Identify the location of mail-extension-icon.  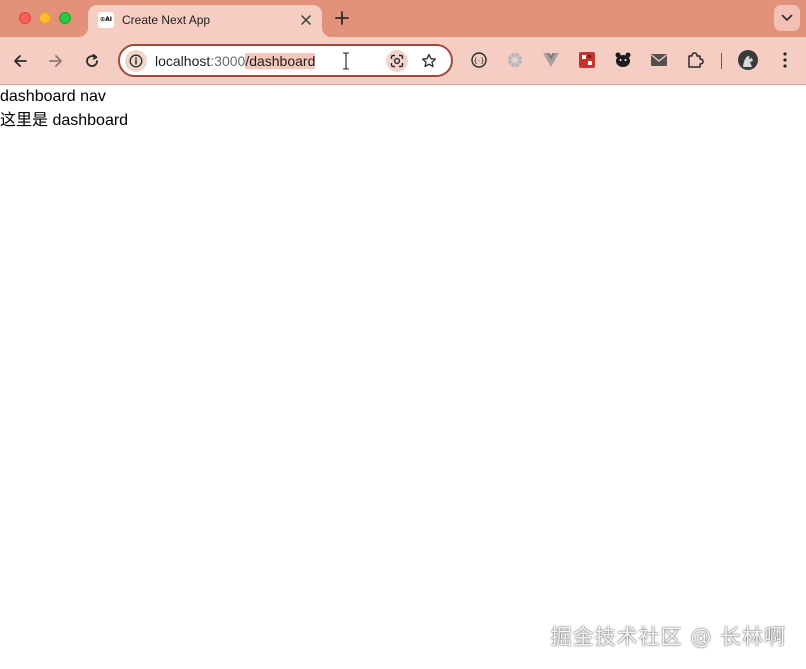
(659, 60).